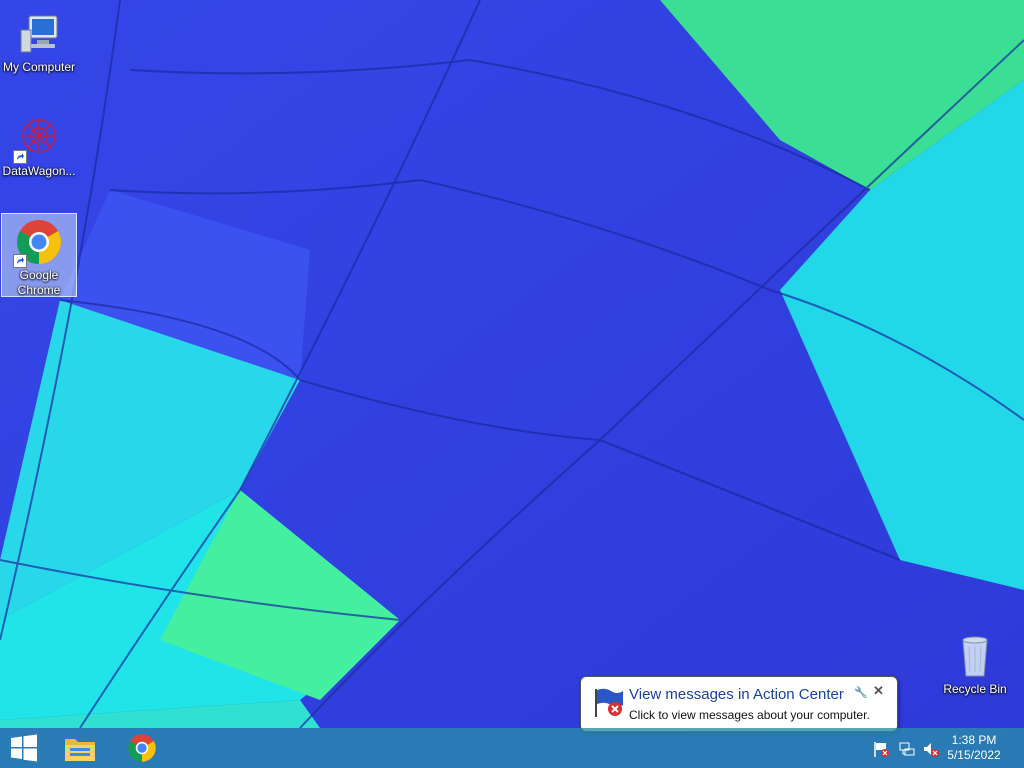 This screenshot has width=1024, height=768. I want to click on taskbar: 1:38 PM 5/15/2022, so click(512, 748).